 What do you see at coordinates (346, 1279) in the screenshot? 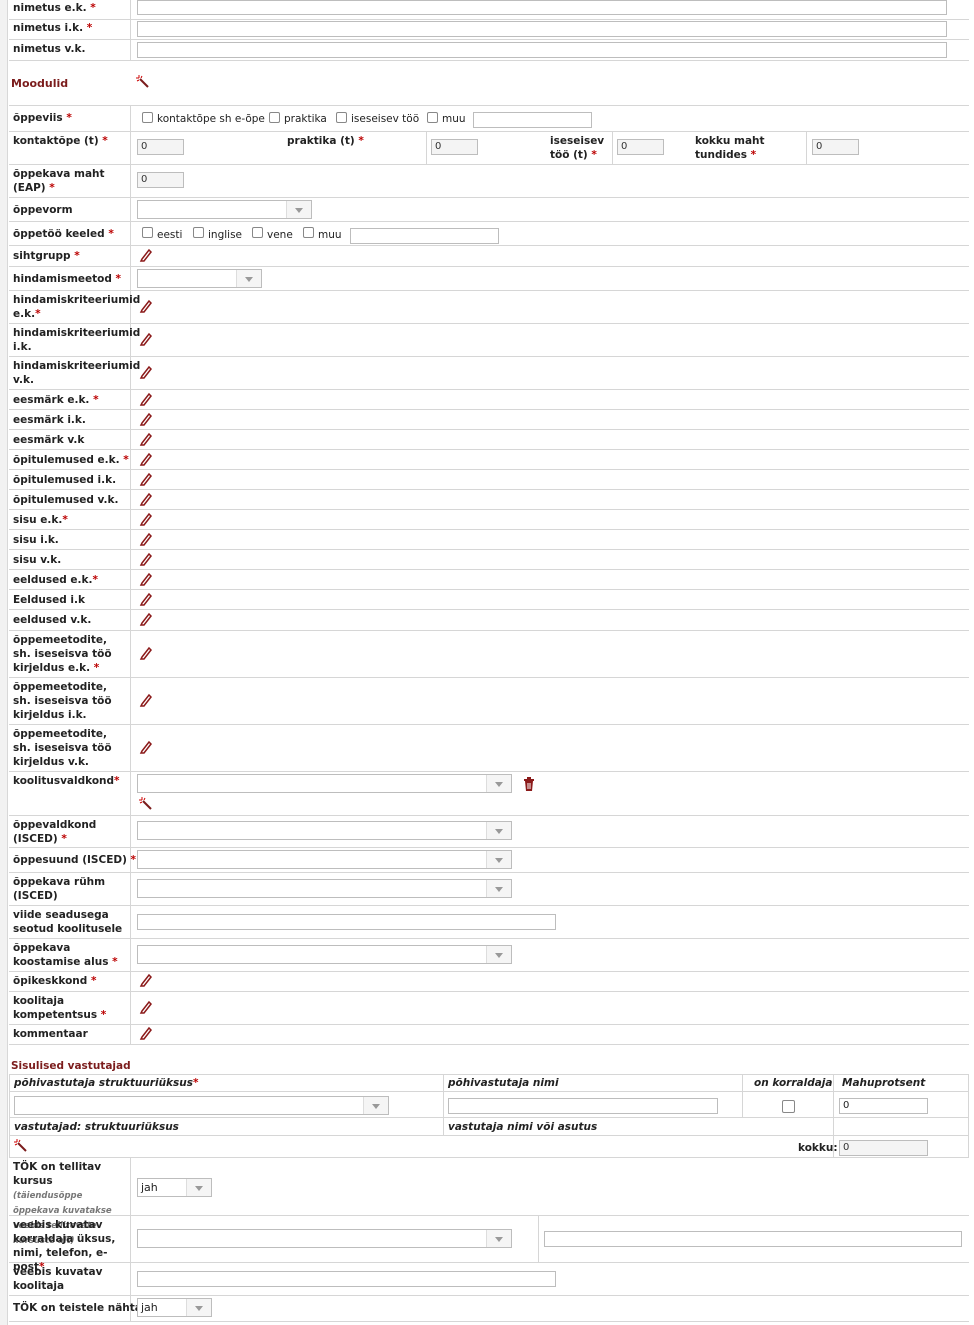
I see `koolitaja-input` at bounding box center [346, 1279].